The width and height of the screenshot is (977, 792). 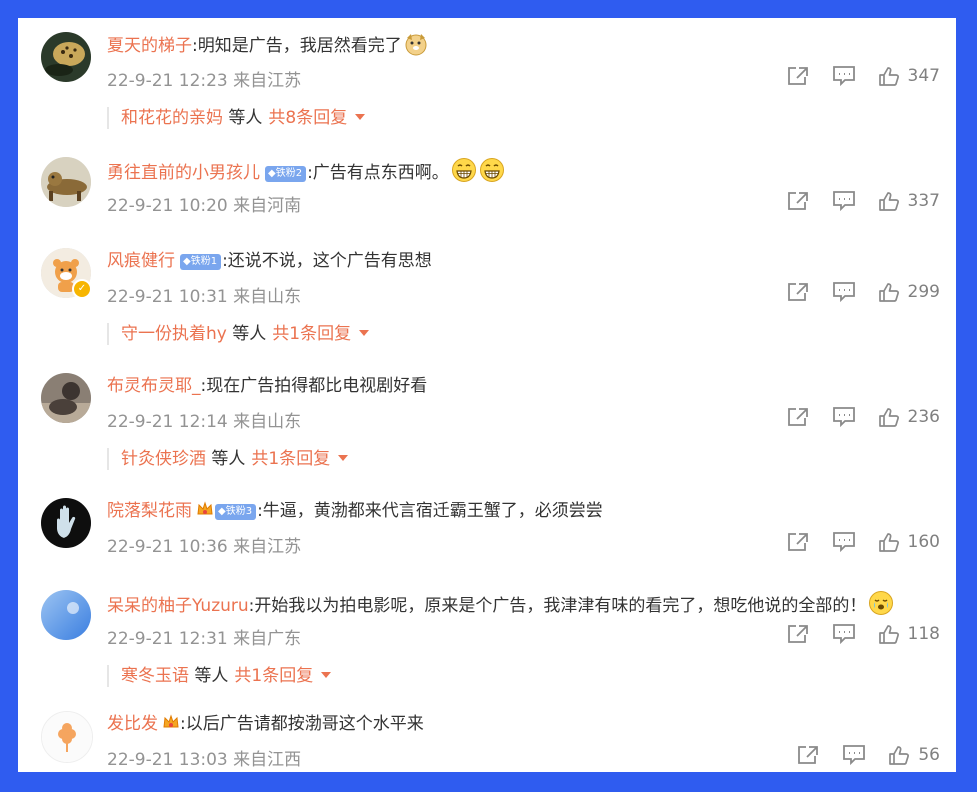 I want to click on like-count: 56, so click(x=929, y=755).